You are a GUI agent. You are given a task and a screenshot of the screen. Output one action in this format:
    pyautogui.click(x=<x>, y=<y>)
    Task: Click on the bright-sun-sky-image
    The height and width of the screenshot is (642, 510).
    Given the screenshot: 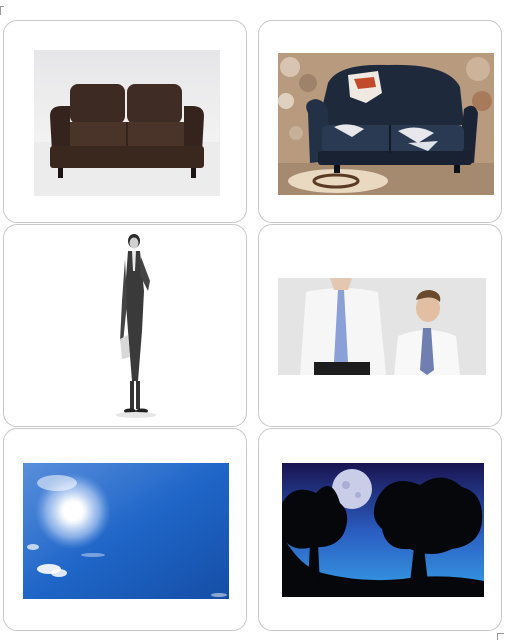 What is the action you would take?
    pyautogui.click(x=126, y=531)
    